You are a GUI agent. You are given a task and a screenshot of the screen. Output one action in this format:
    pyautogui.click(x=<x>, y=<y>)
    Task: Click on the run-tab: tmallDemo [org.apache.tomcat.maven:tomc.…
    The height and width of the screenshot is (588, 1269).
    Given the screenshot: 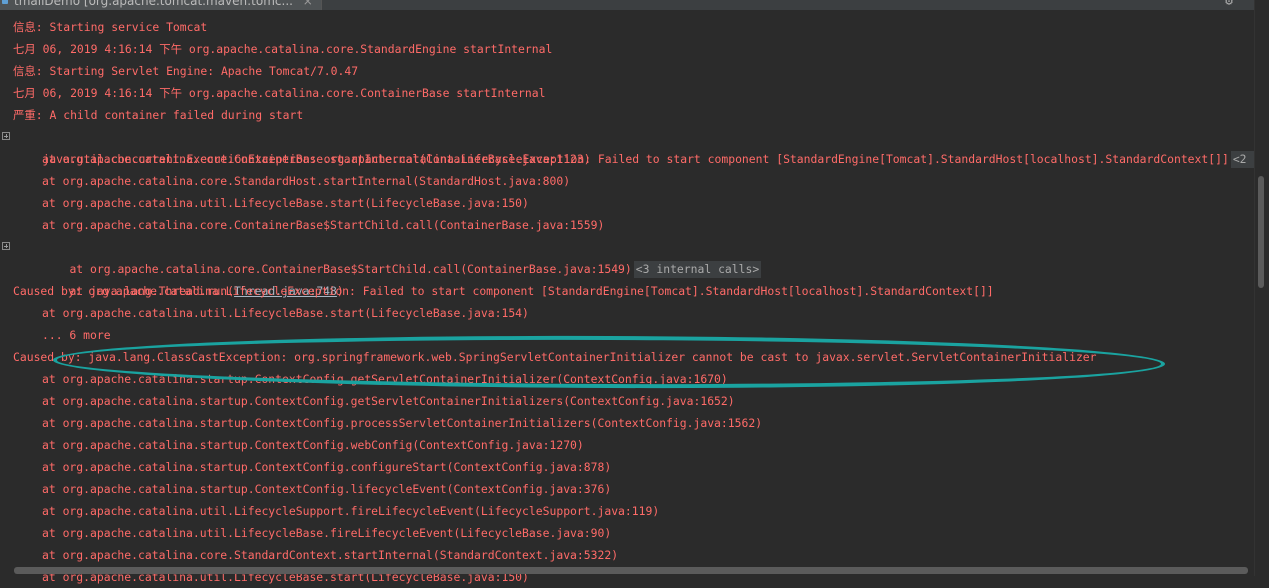 What is the action you would take?
    pyautogui.click(x=161, y=5)
    